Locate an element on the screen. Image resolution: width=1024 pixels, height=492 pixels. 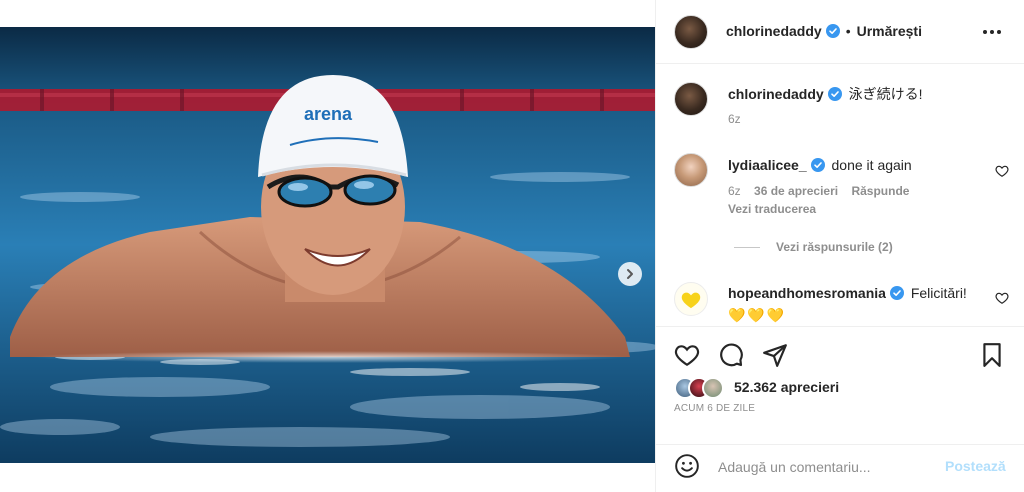
save-icon is located at coordinates (992, 355).